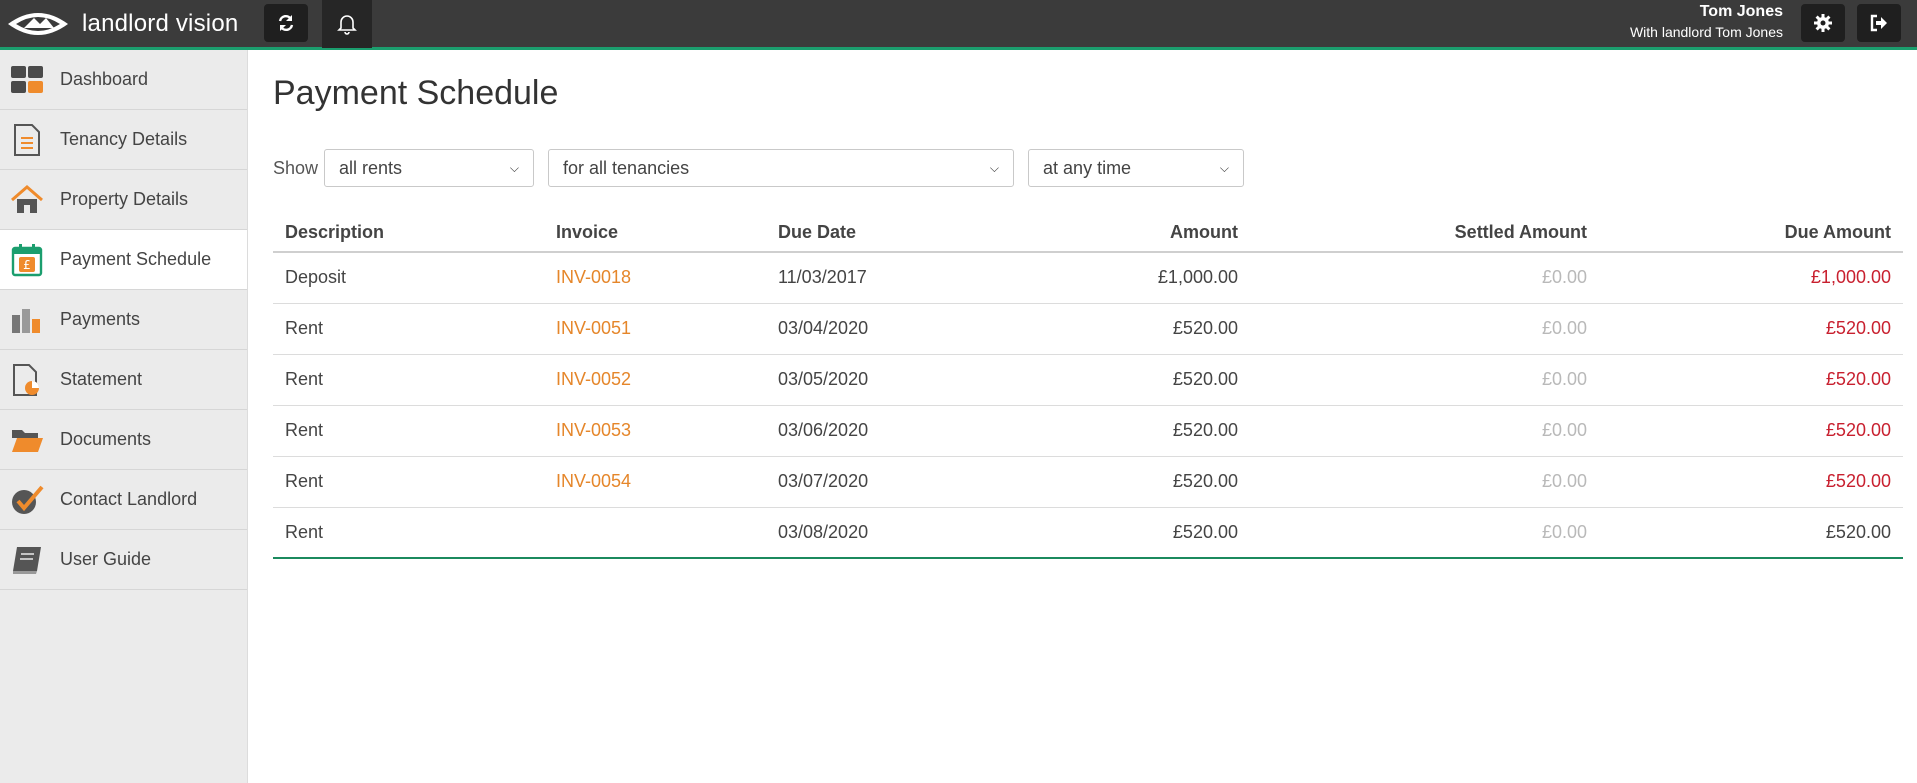 This screenshot has height=783, width=1917. I want to click on sidebar-item-label: Property Details, so click(124, 199).